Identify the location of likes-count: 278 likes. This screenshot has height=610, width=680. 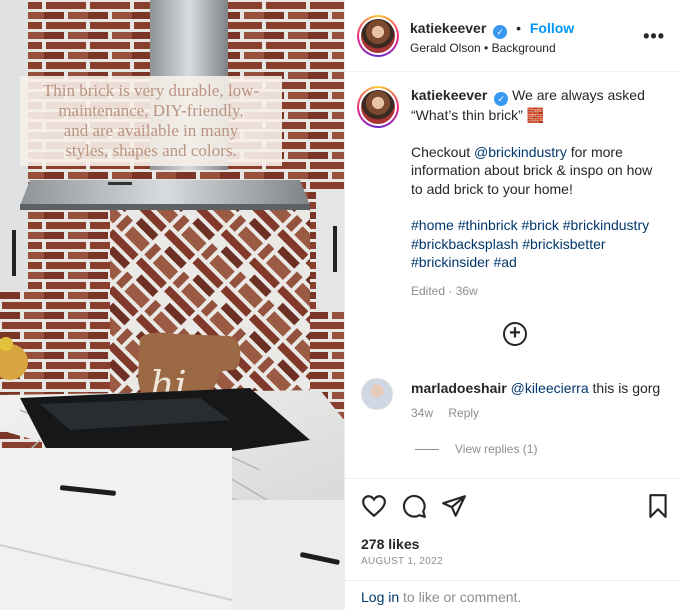
(390, 544).